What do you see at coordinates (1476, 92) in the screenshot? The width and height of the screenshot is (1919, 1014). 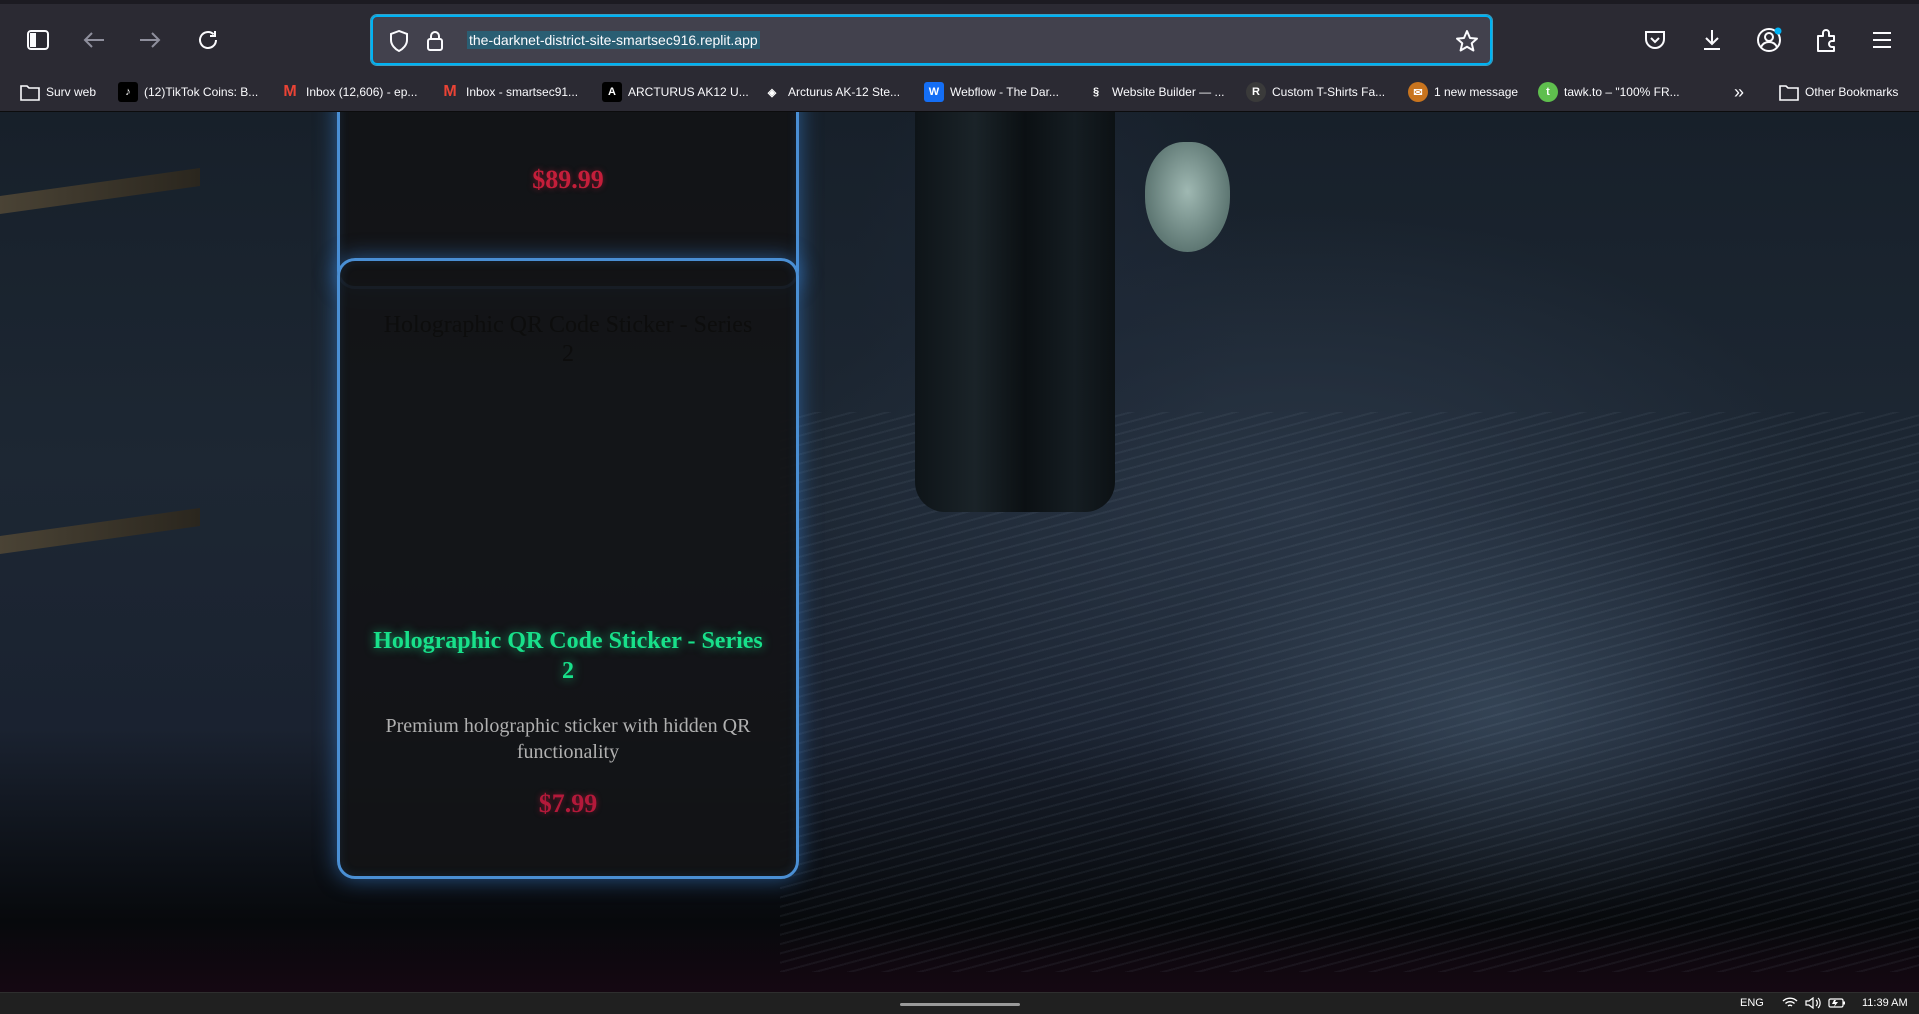 I see `bookmark-label: 1 new message` at bounding box center [1476, 92].